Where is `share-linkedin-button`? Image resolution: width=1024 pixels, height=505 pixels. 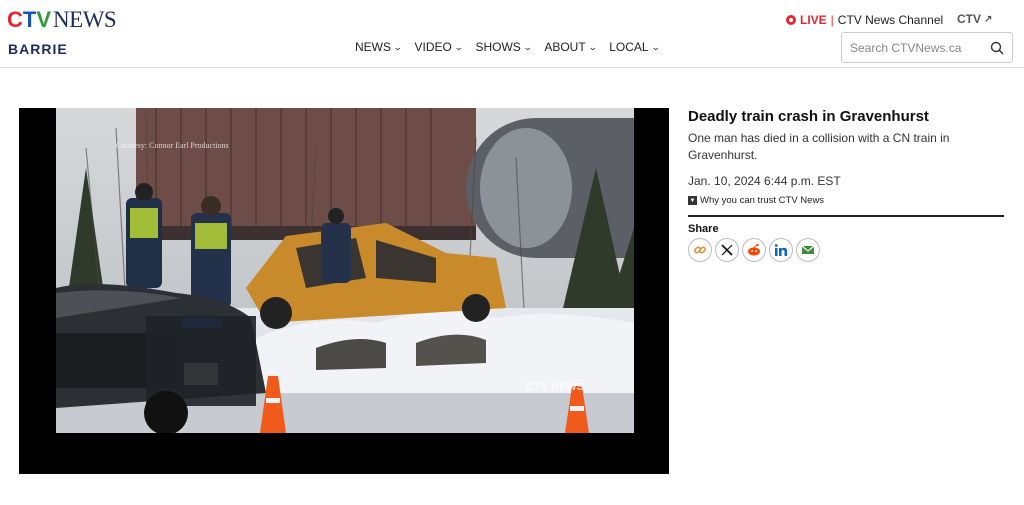 share-linkedin-button is located at coordinates (781, 250).